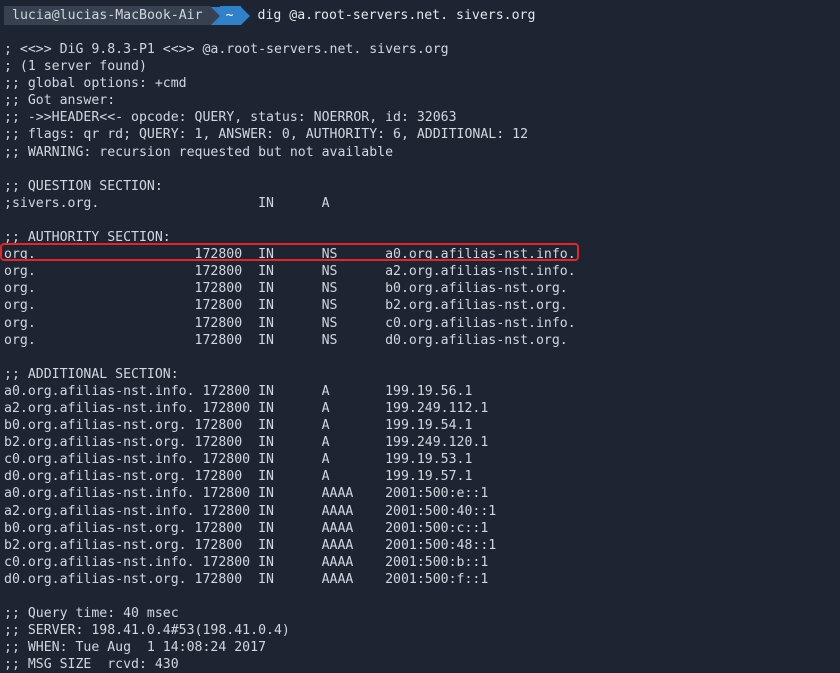 This screenshot has width=840, height=673. Describe the element at coordinates (83, 186) in the screenshot. I see `output-line: ;; QUESTION SECTION:` at that location.